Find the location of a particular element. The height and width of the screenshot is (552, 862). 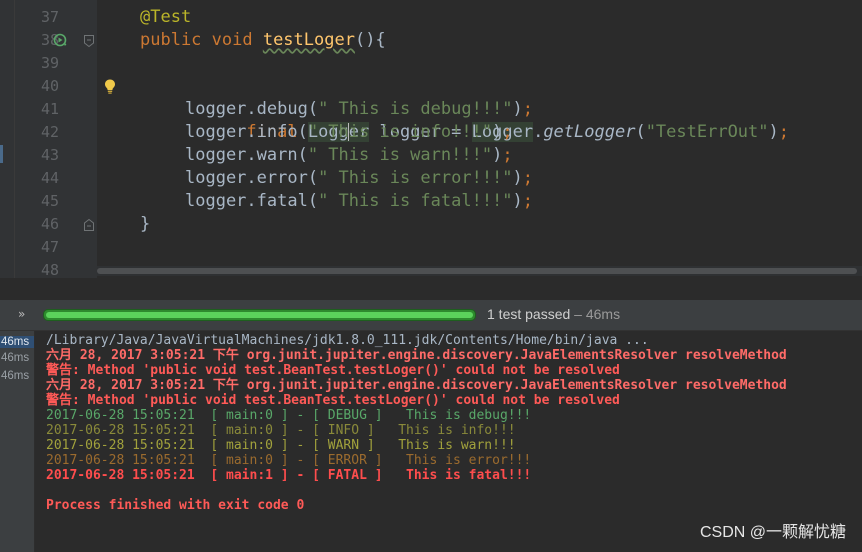

code-line: } is located at coordinates (145, 224).